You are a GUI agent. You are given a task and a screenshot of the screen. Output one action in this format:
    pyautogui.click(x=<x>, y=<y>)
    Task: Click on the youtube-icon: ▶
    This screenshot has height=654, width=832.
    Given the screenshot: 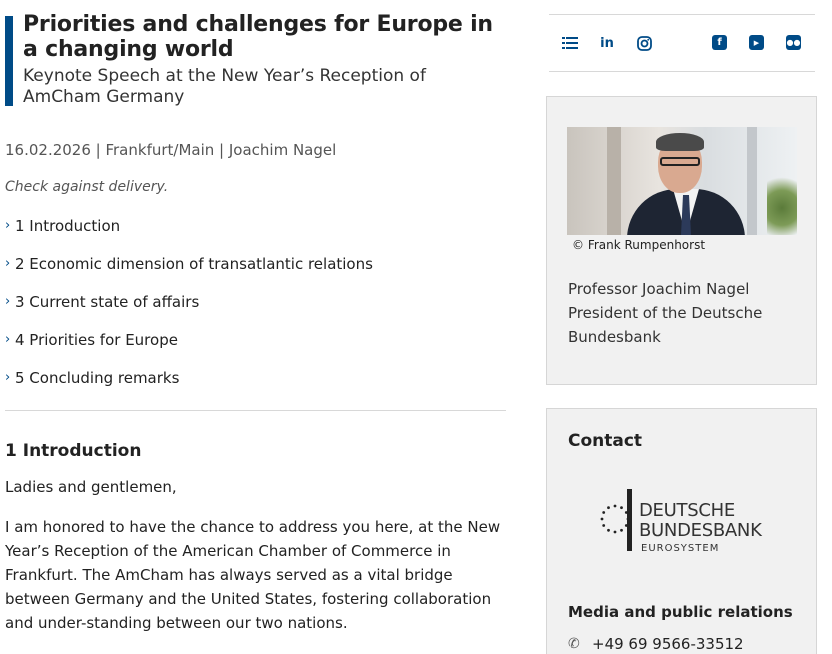 What is the action you would take?
    pyautogui.click(x=756, y=42)
    